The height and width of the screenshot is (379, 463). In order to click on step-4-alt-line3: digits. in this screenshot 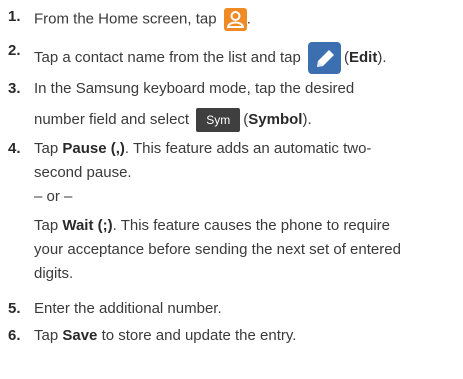, I will do `click(54, 273)`.